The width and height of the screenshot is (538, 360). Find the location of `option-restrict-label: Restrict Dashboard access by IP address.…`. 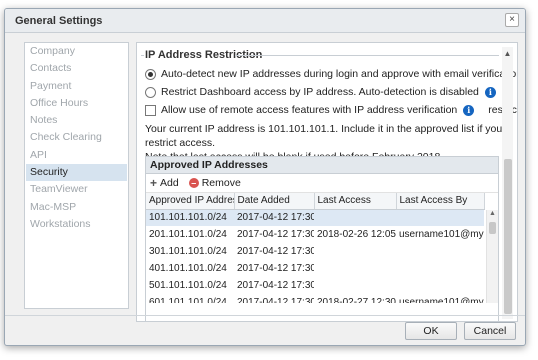

option-restrict-label: Restrict Dashboard access by IP address.… is located at coordinates (320, 92).